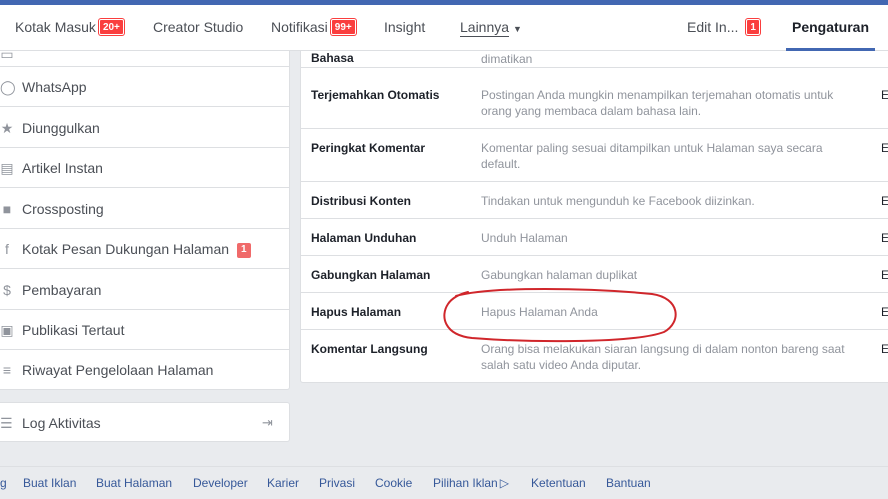  What do you see at coordinates (507, 59) in the screenshot?
I see `row-description: dimatikan` at bounding box center [507, 59].